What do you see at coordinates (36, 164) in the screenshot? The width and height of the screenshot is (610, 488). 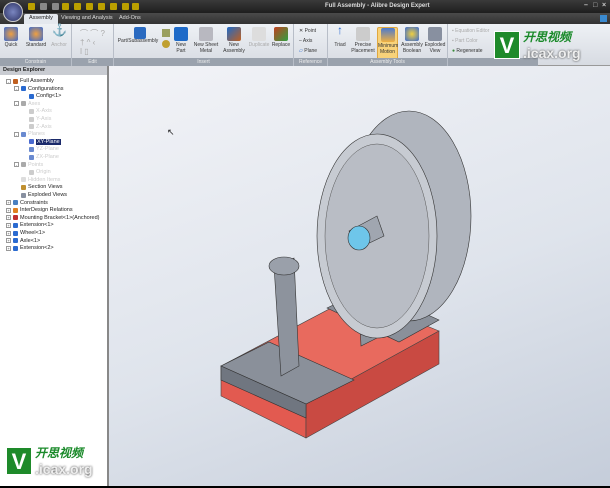 I see `tree-node-label: Points` at bounding box center [36, 164].